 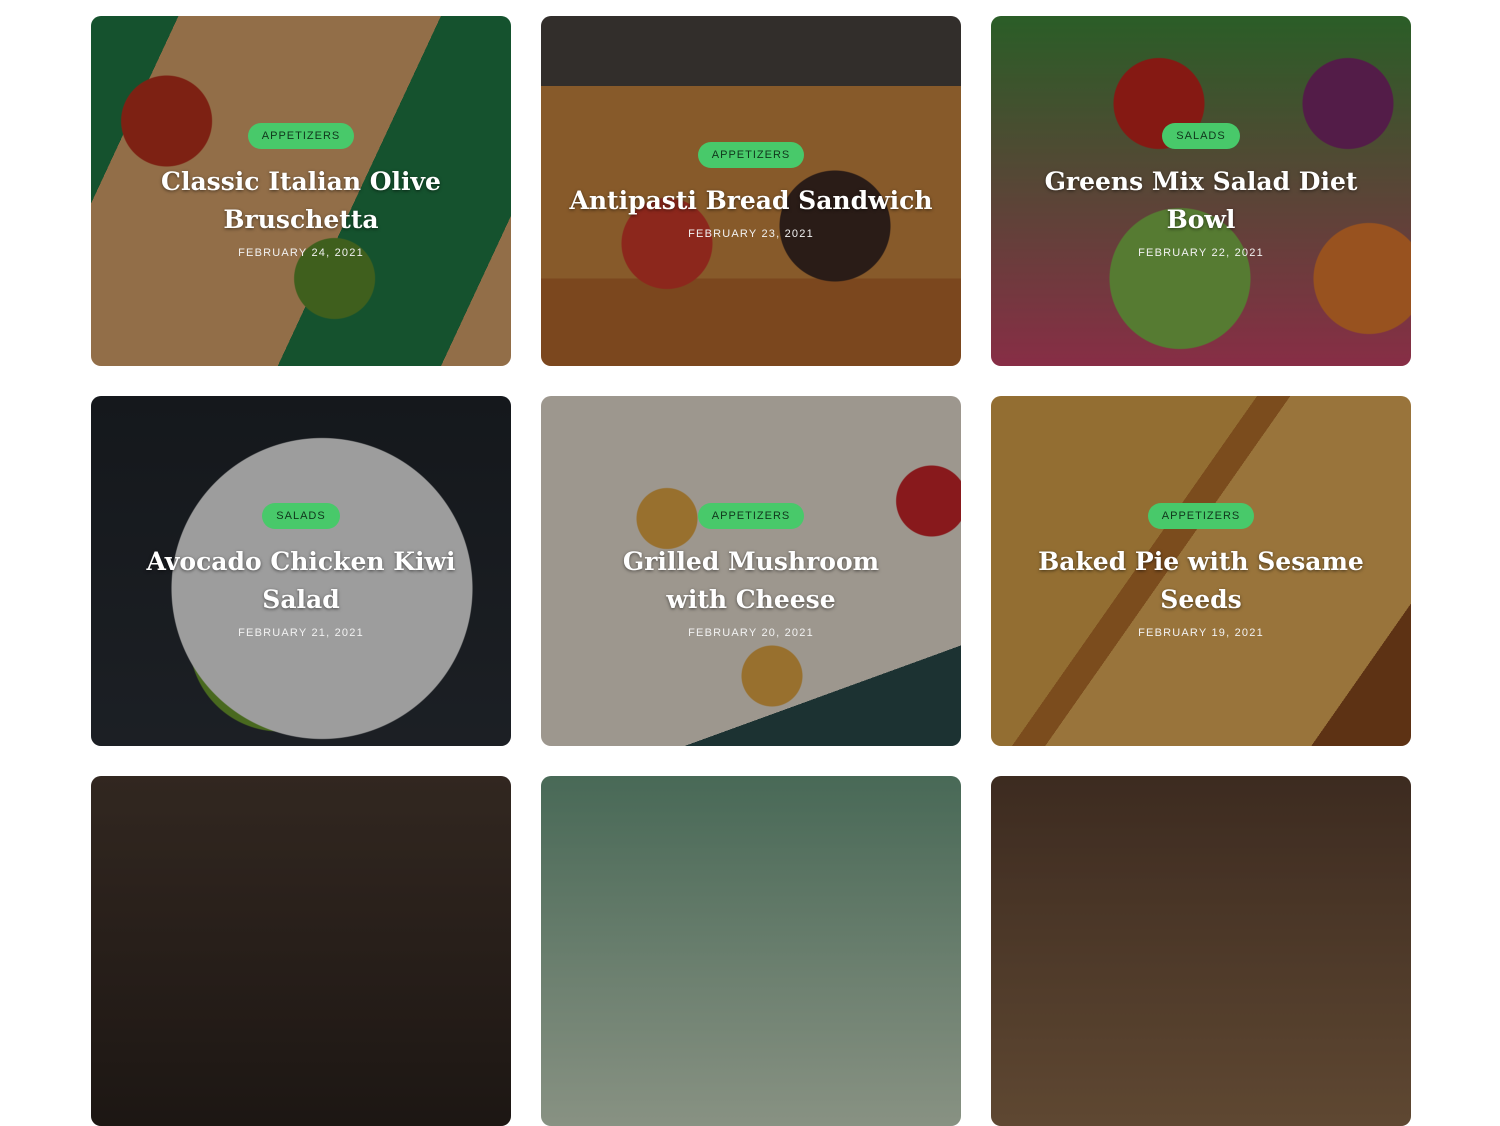 I want to click on post-date: FEBRUARY 21, 2021, so click(x=301, y=633).